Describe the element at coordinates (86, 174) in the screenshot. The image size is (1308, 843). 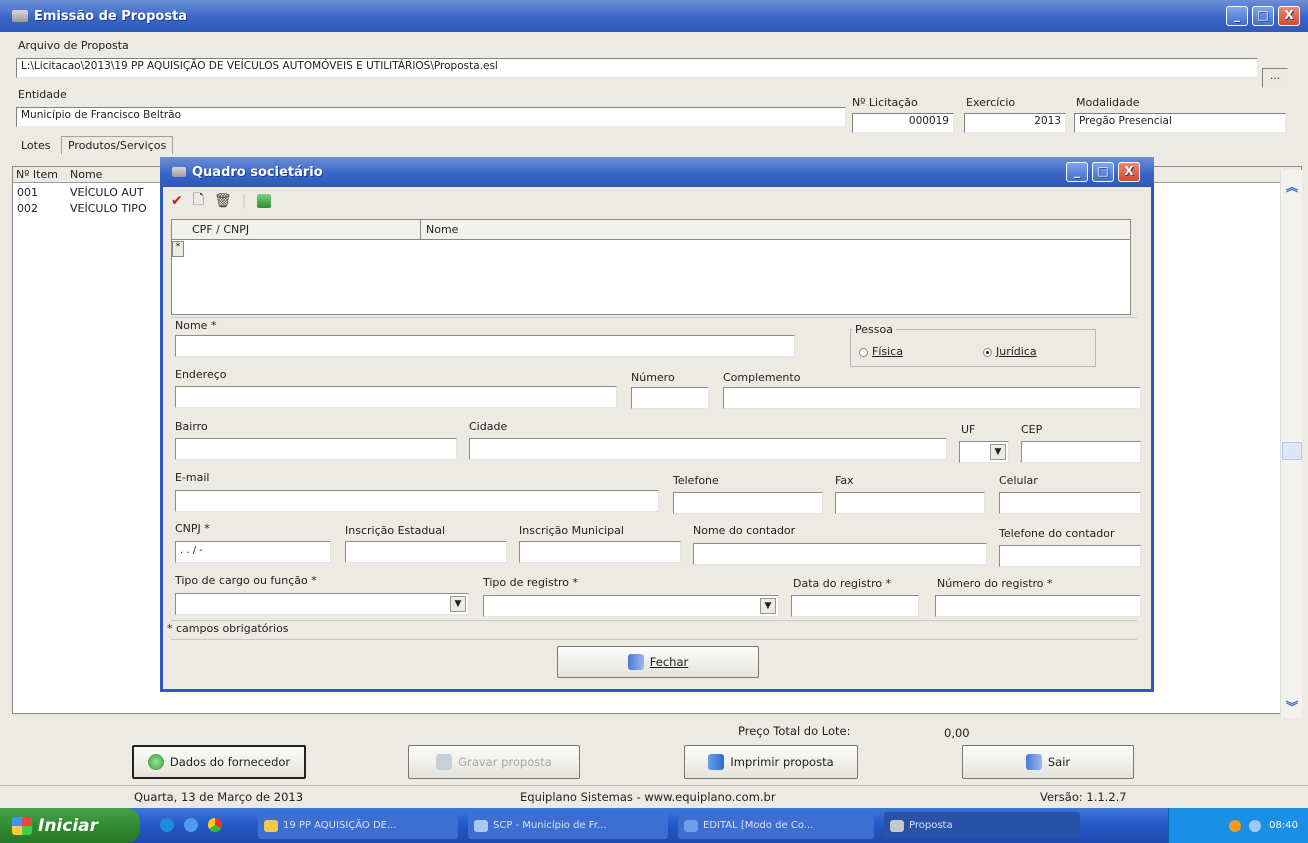
I see `col-nome: Nome` at that location.